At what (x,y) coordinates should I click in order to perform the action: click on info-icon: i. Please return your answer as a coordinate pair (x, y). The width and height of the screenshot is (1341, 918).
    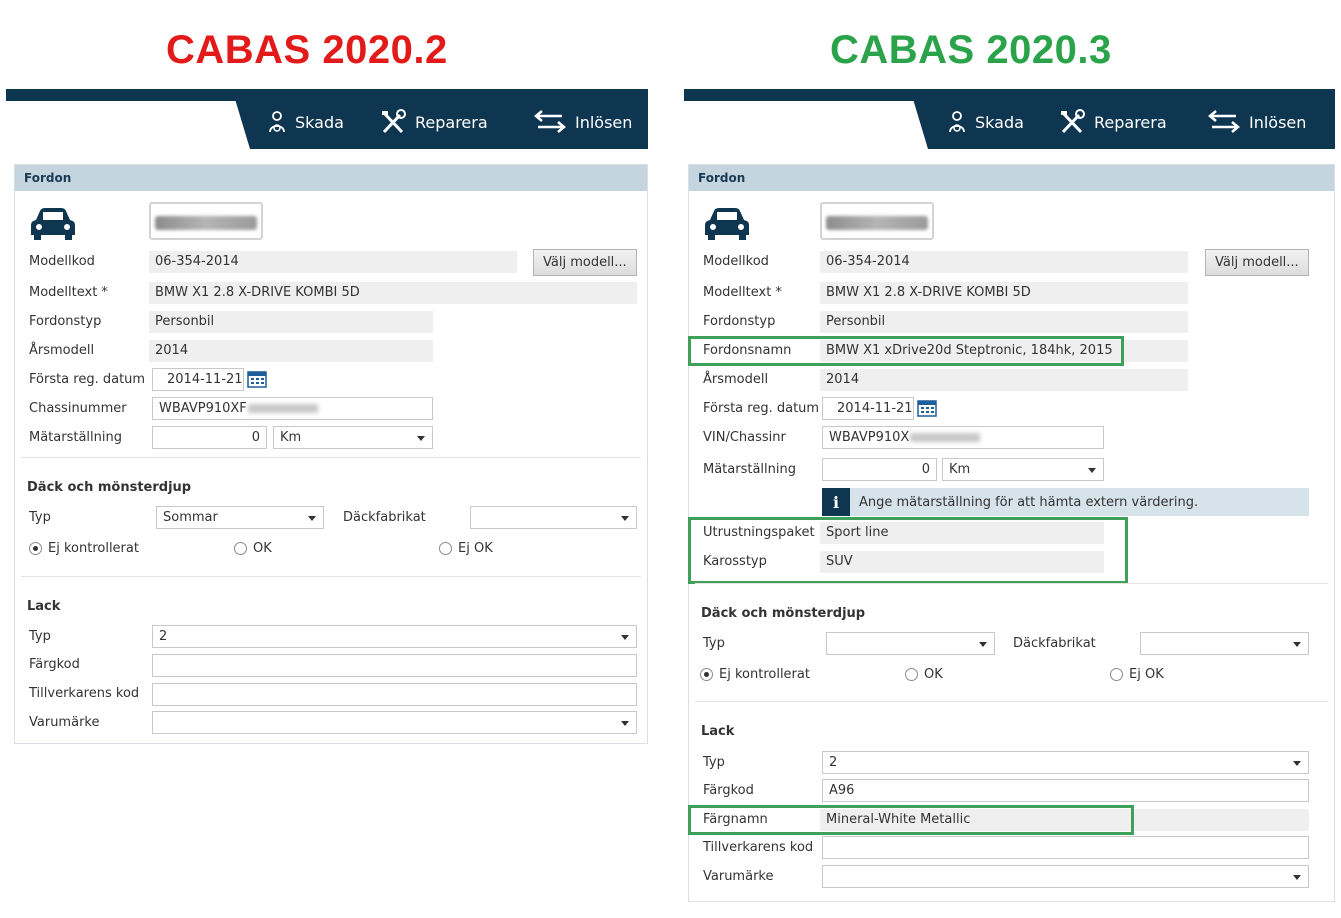
    Looking at the image, I should click on (836, 502).